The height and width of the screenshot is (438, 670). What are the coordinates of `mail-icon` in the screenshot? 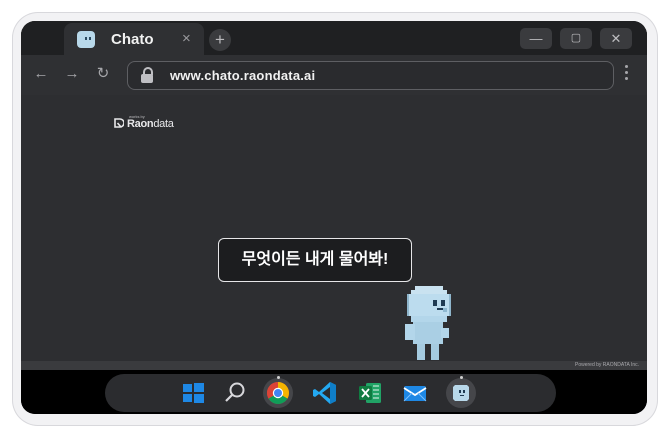 It's located at (415, 393).